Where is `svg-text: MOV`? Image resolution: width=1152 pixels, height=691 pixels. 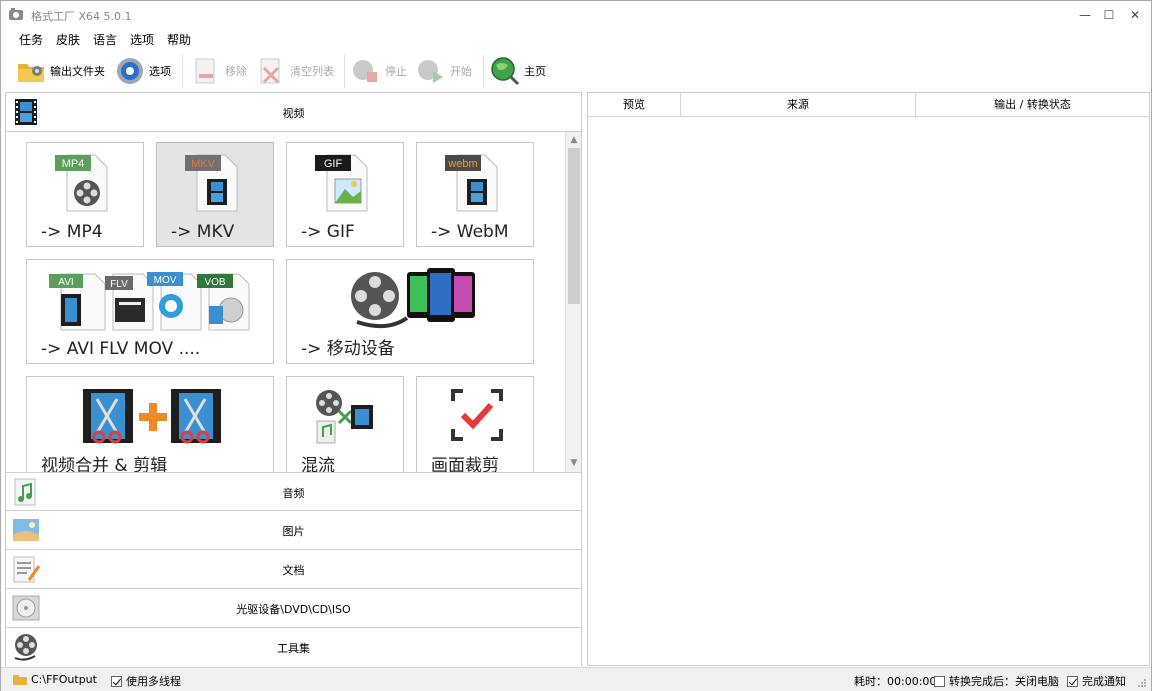
svg-text: MOV is located at coordinates (165, 280).